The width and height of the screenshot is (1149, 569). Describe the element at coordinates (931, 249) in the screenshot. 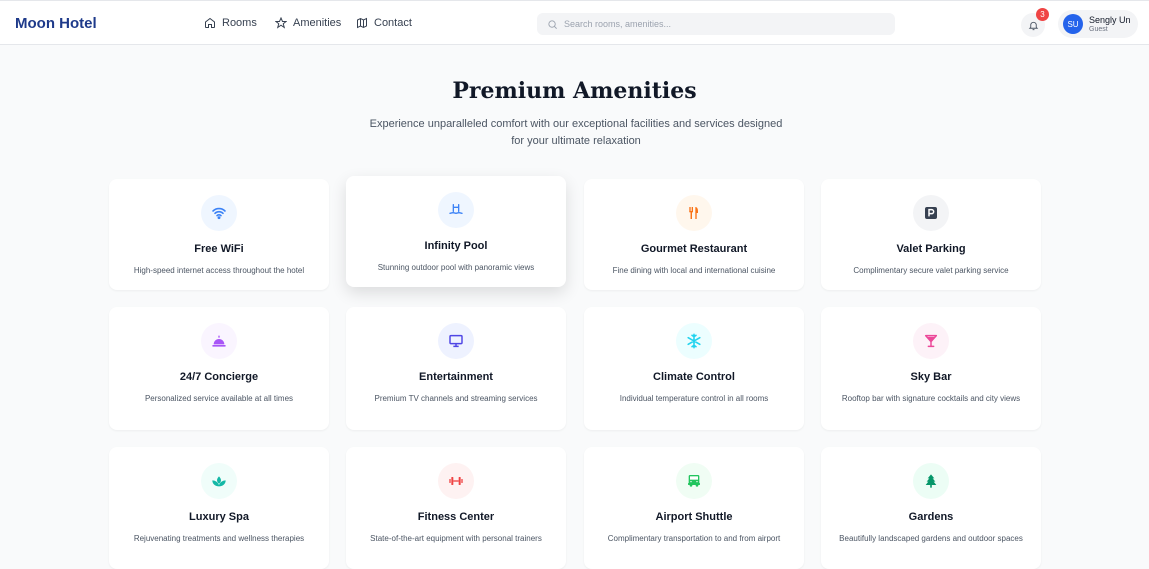

I see `amenity-title: Valet Parking` at that location.